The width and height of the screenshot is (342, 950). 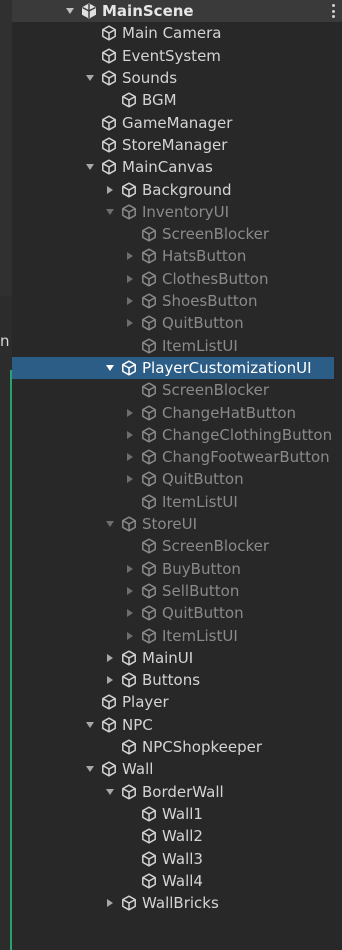 What do you see at coordinates (177, 123) in the screenshot?
I see `hierarchy-item: GameManager` at bounding box center [177, 123].